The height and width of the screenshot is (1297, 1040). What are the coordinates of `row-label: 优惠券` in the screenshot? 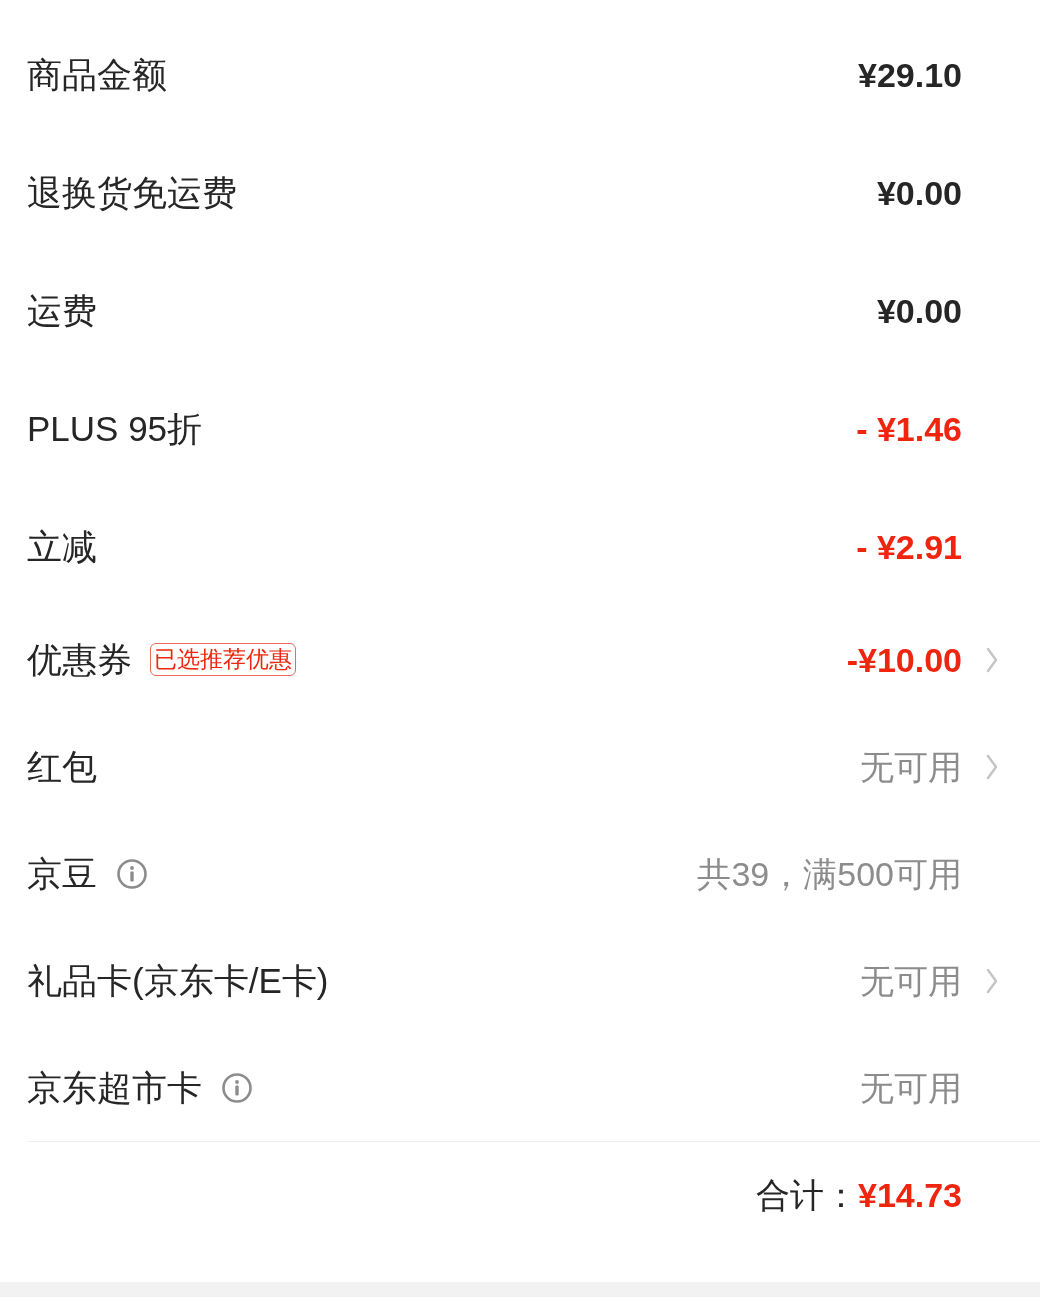 It's located at (79, 659).